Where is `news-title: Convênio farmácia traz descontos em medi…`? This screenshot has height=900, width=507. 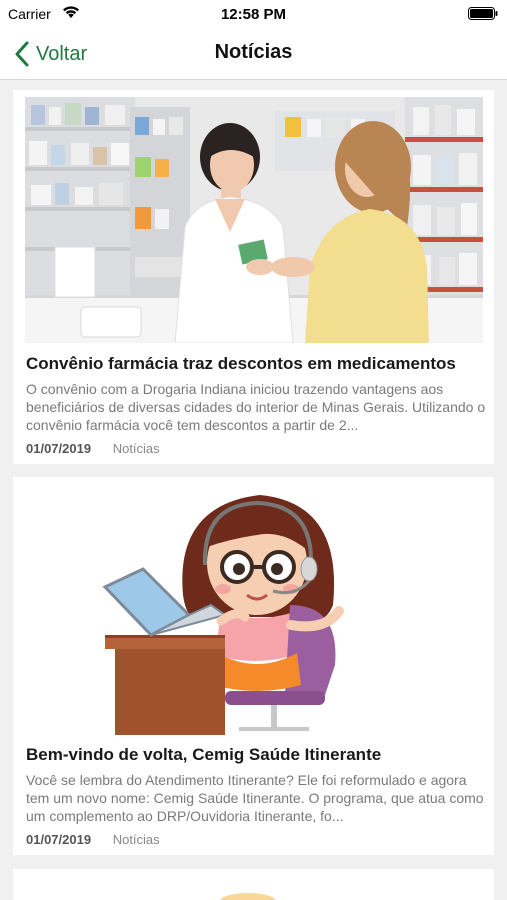
news-title: Convênio farmácia traz descontos em medi… is located at coordinates (241, 363).